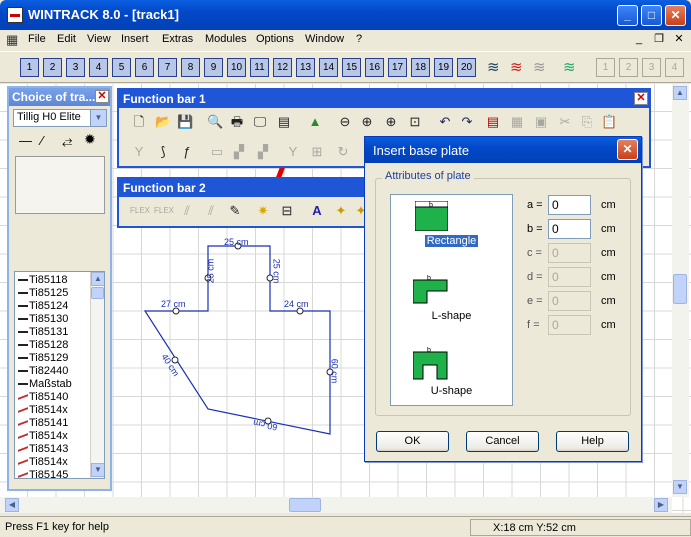 This screenshot has width=691, height=537. What do you see at coordinates (661, 505) in the screenshot?
I see `scroll-right-icon: ▶` at bounding box center [661, 505].